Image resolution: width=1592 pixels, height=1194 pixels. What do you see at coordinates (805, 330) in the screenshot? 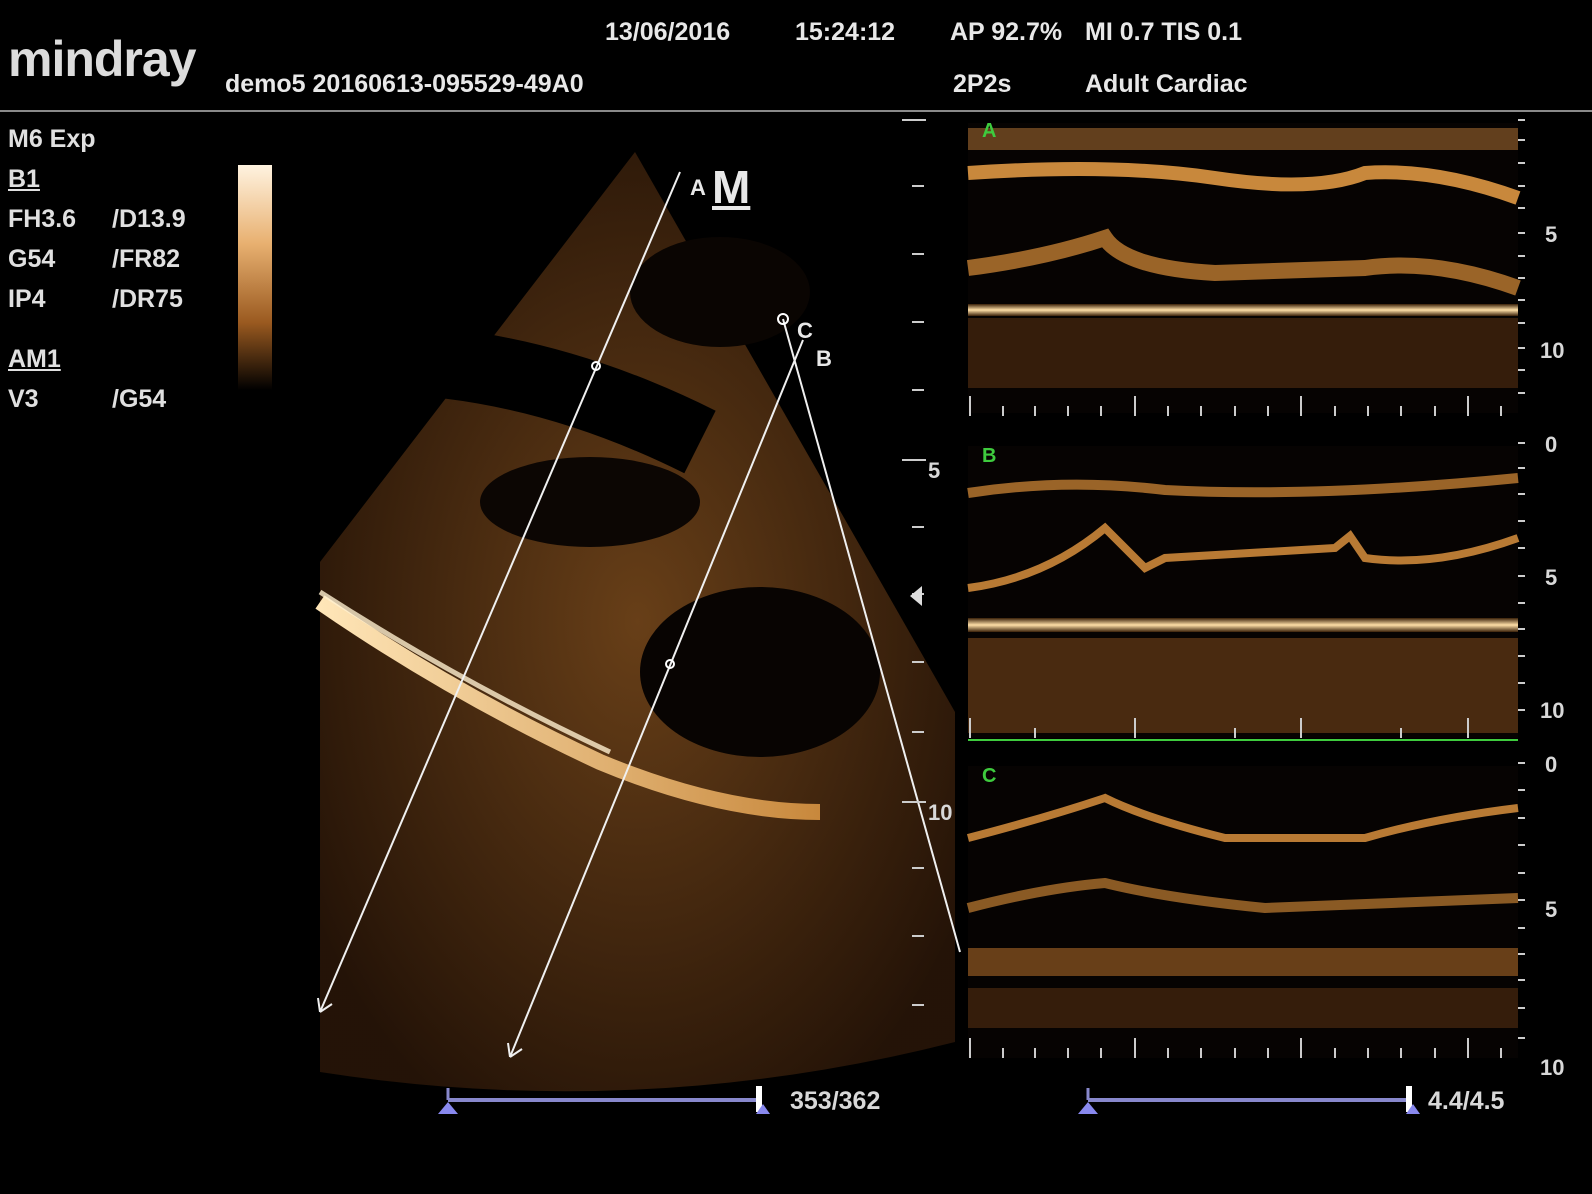
I see `m-line-c-label: C` at bounding box center [805, 330].